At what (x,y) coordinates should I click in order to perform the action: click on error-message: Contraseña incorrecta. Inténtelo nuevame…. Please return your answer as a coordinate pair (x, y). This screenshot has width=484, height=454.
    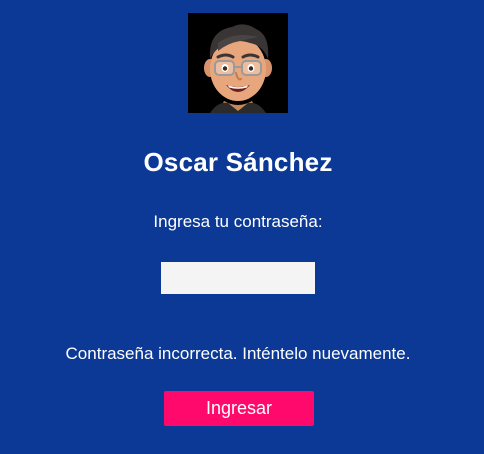
    Looking at the image, I should click on (238, 353).